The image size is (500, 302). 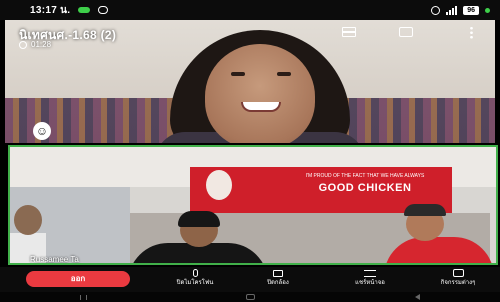 What do you see at coordinates (84, 10) in the screenshot?
I see `ongoing-call-indicator-icon` at bounding box center [84, 10].